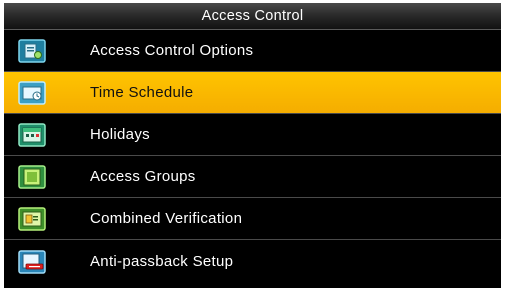 Image resolution: width=505 pixels, height=291 pixels. I want to click on menu-item-label: Holidays, so click(120, 134).